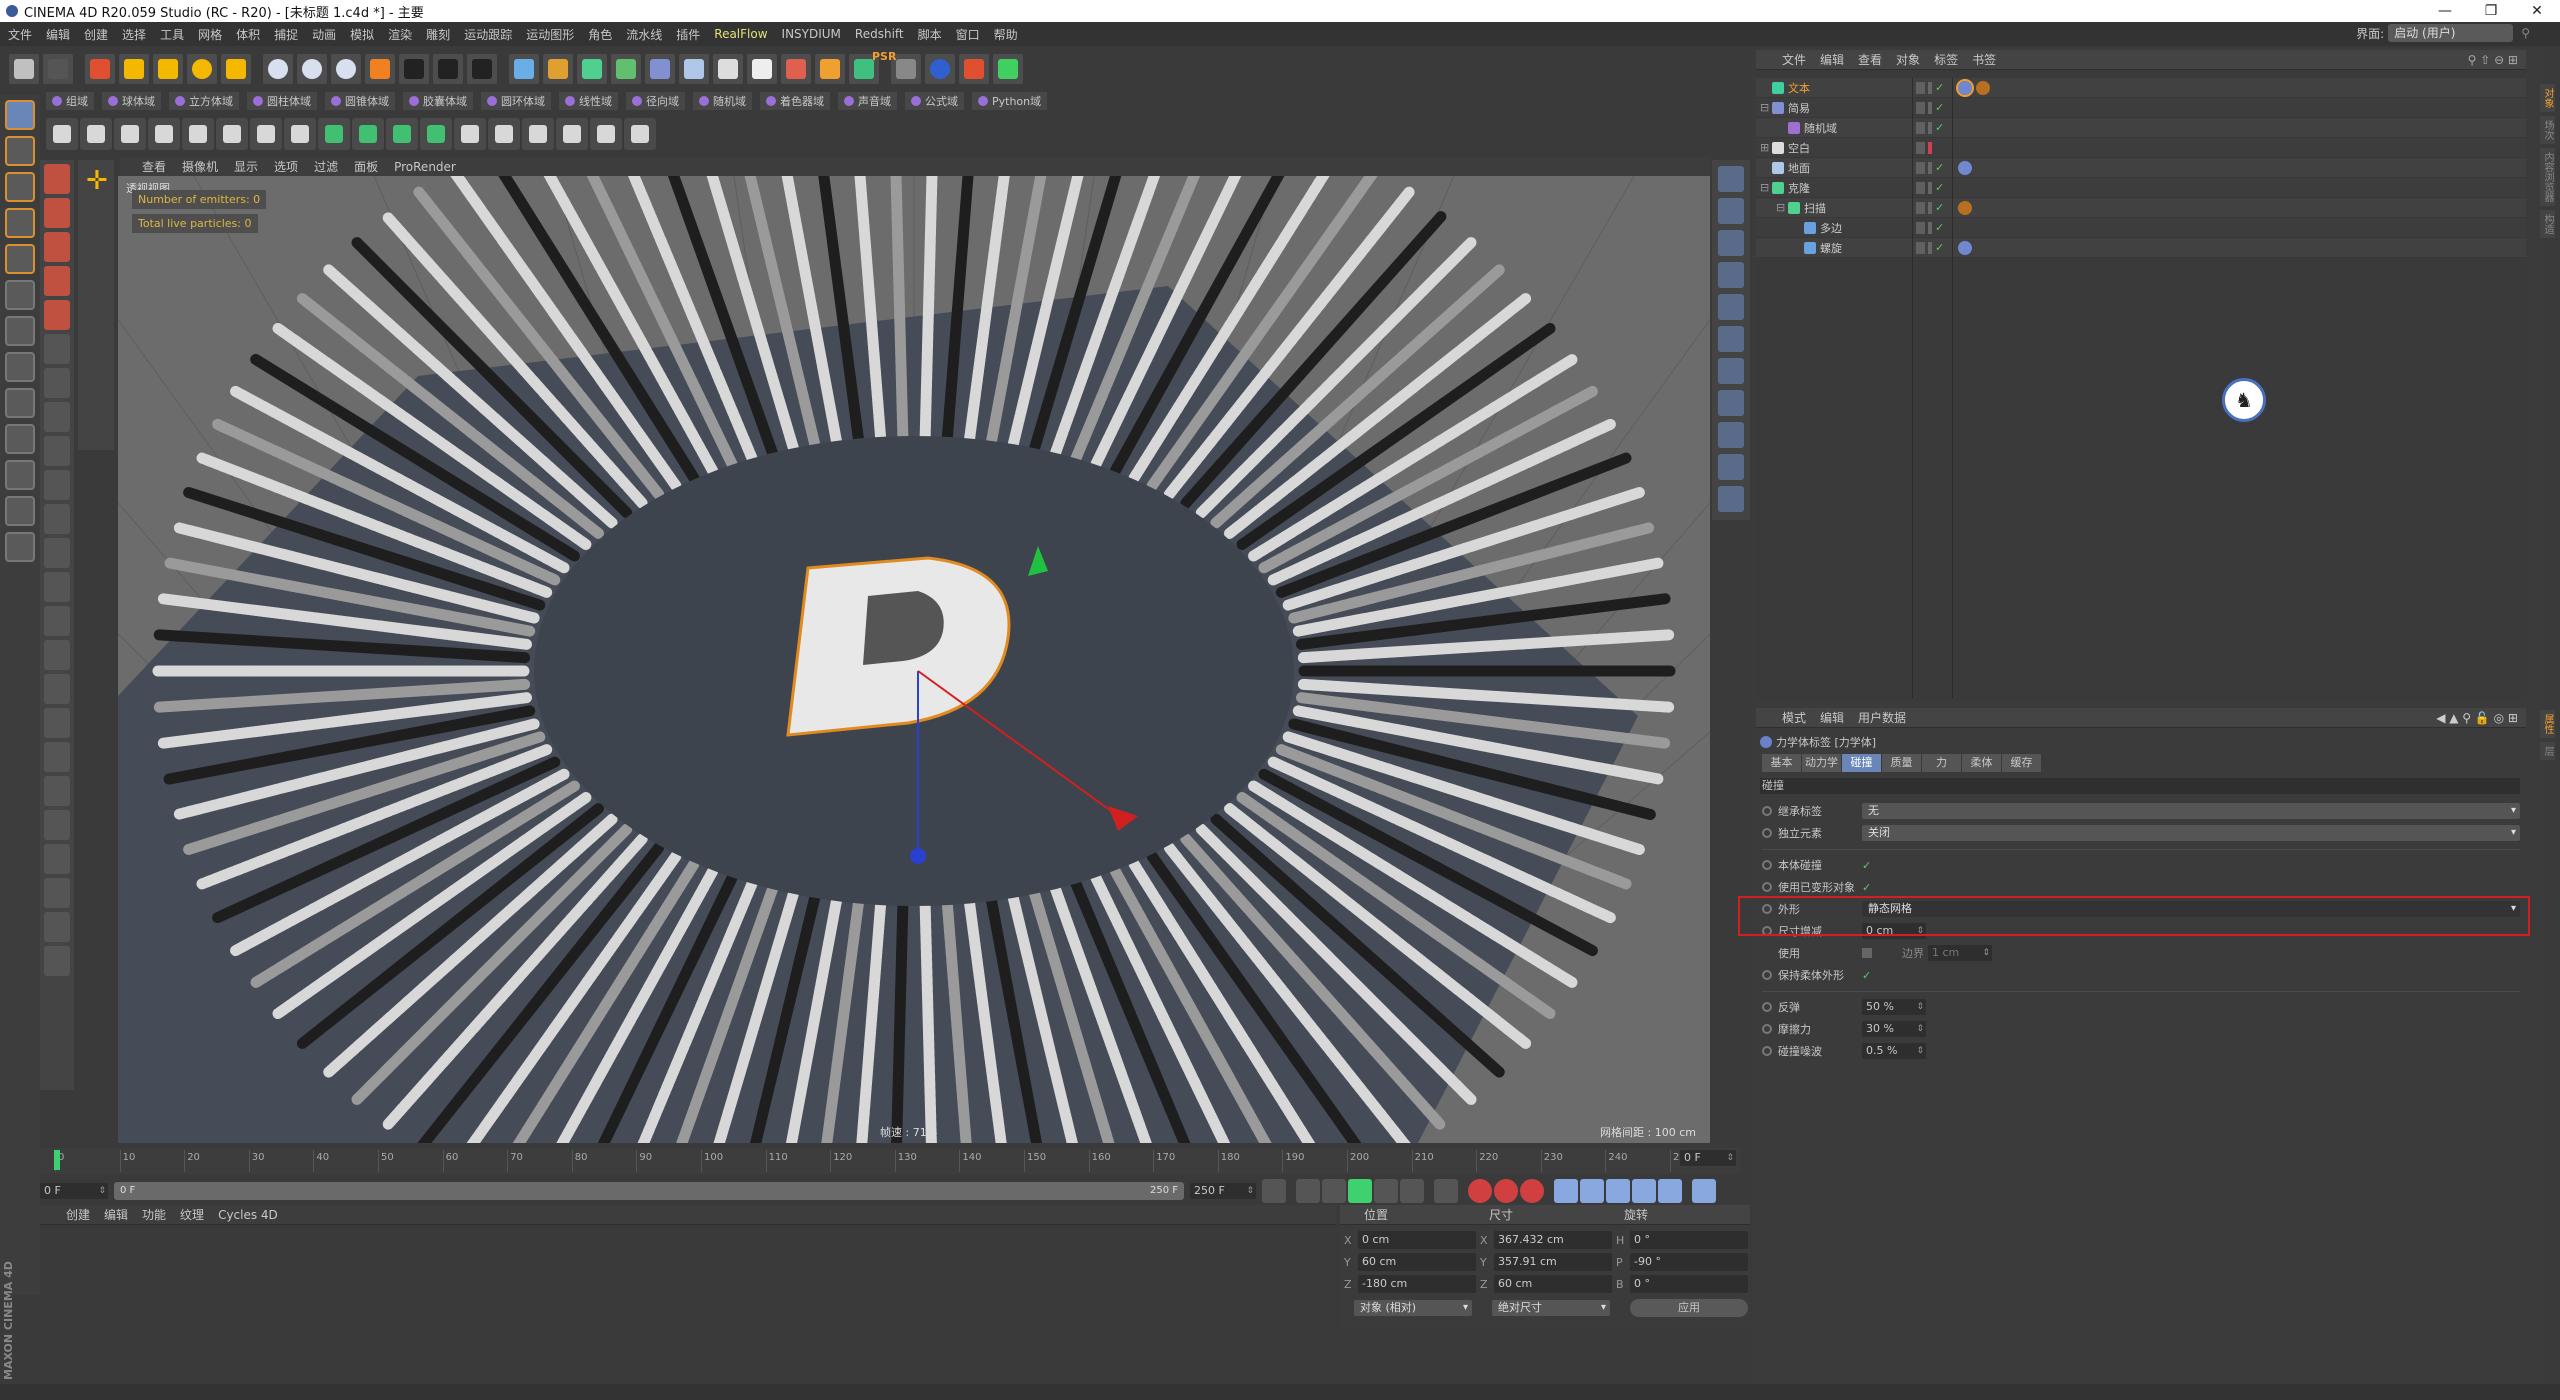 This screenshot has width=2560, height=1400. Describe the element at coordinates (1413, 1308) in the screenshot. I see `coordinate-mode-dropdown: 对象 (相对)` at that location.